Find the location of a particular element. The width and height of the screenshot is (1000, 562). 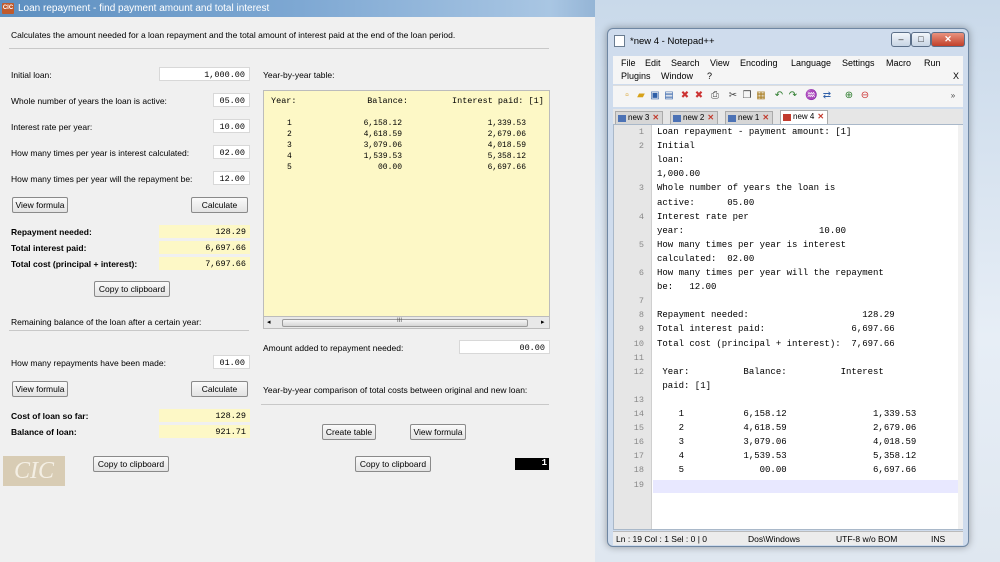

line-number: 19 is located at coordinates (638, 484).